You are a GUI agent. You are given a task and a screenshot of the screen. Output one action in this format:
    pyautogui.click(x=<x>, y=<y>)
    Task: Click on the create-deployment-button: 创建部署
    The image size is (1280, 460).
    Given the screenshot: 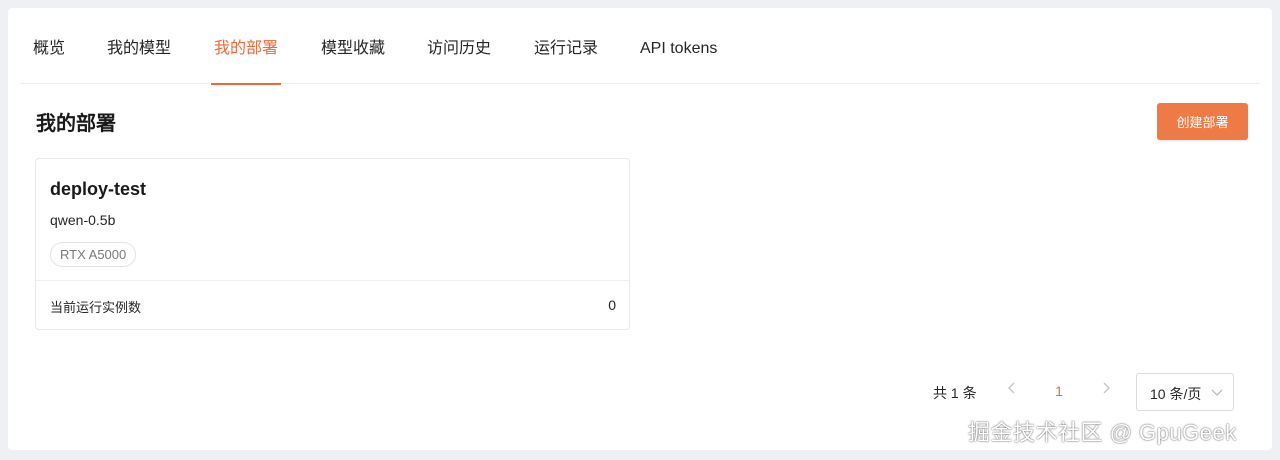 What is the action you would take?
    pyautogui.click(x=1202, y=121)
    